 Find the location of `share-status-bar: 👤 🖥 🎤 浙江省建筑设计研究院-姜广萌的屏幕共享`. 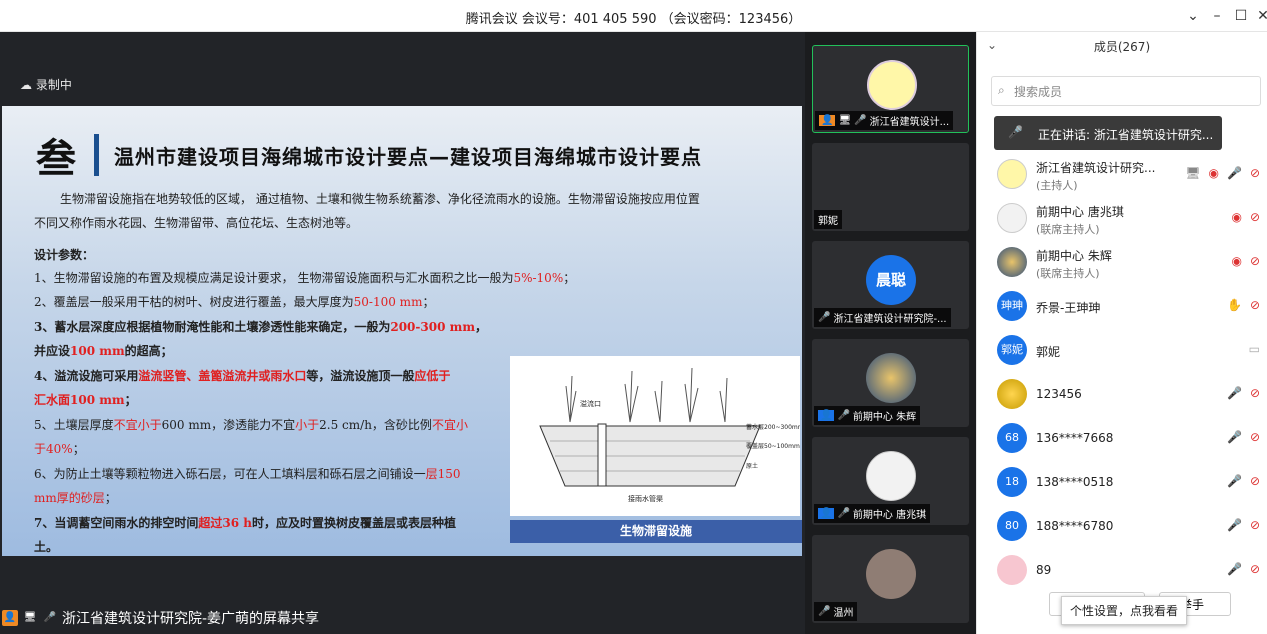

share-status-bar: 👤 🖥 🎤 浙江省建筑设计研究院-姜广萌的屏幕共享 is located at coordinates (160, 618).